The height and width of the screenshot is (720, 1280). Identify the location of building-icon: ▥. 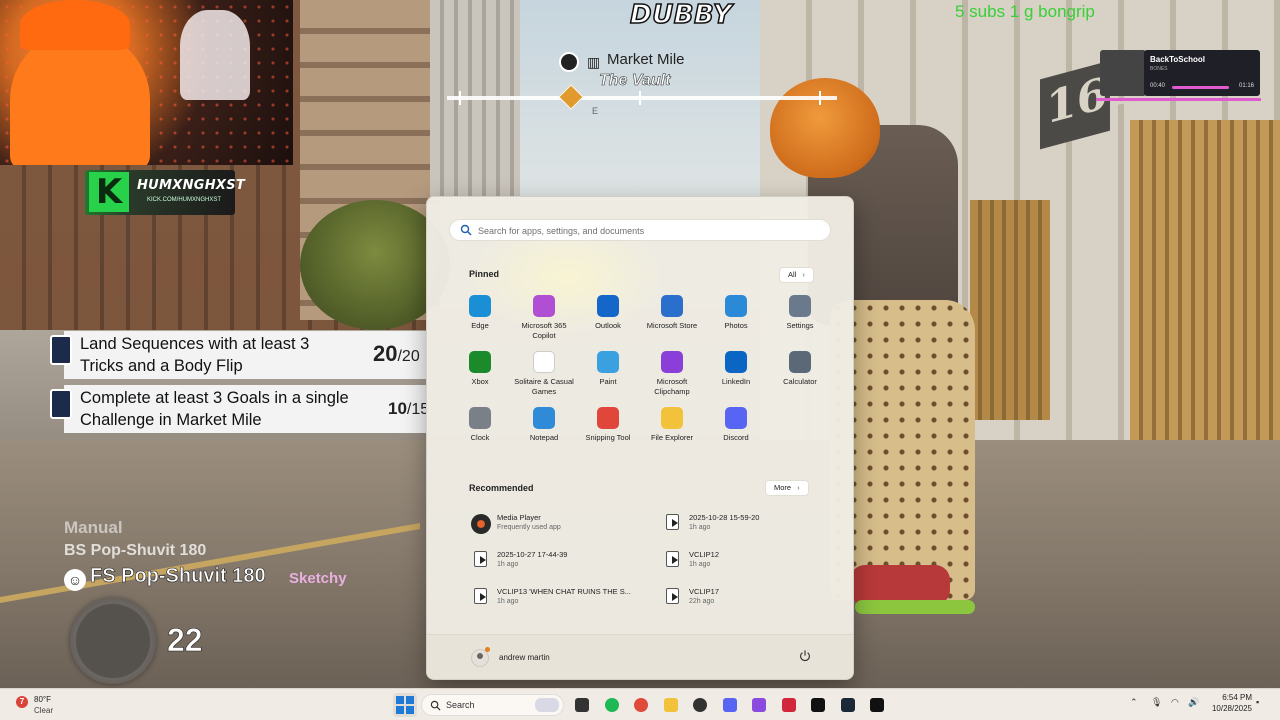
(594, 62).